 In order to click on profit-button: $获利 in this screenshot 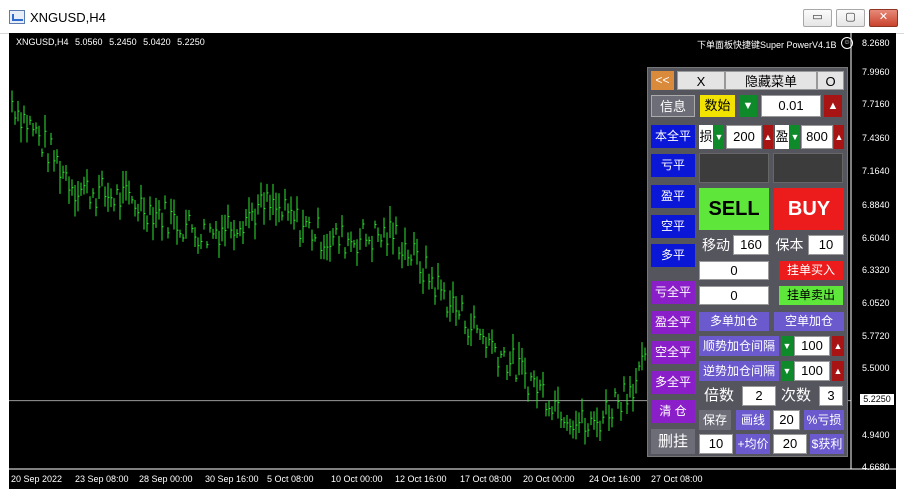, I will do `click(827, 444)`.